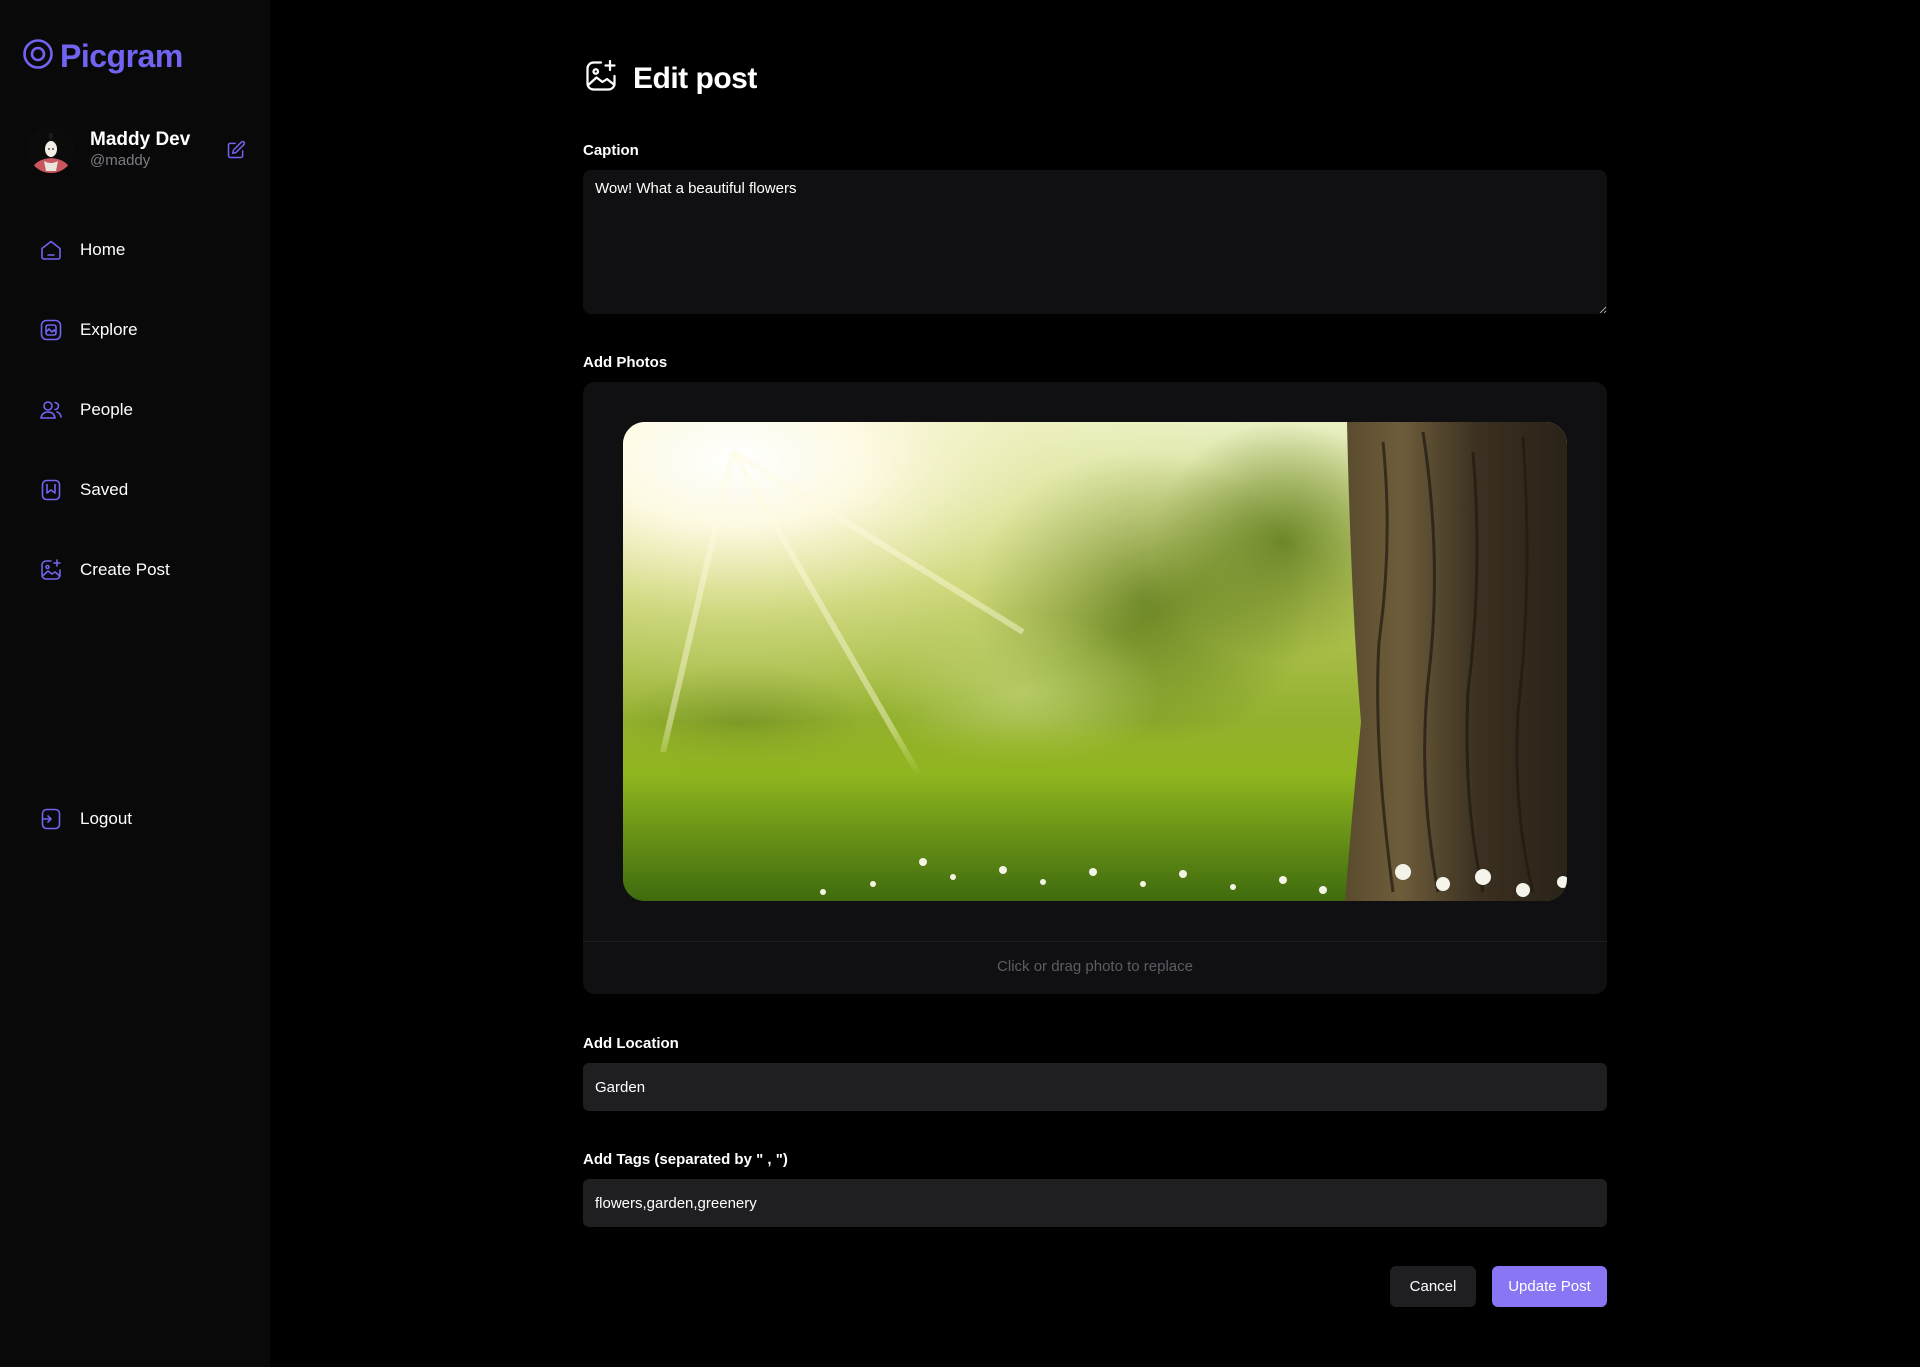 The height and width of the screenshot is (1367, 1920). What do you see at coordinates (106, 818) in the screenshot?
I see `logout-label: Logout` at bounding box center [106, 818].